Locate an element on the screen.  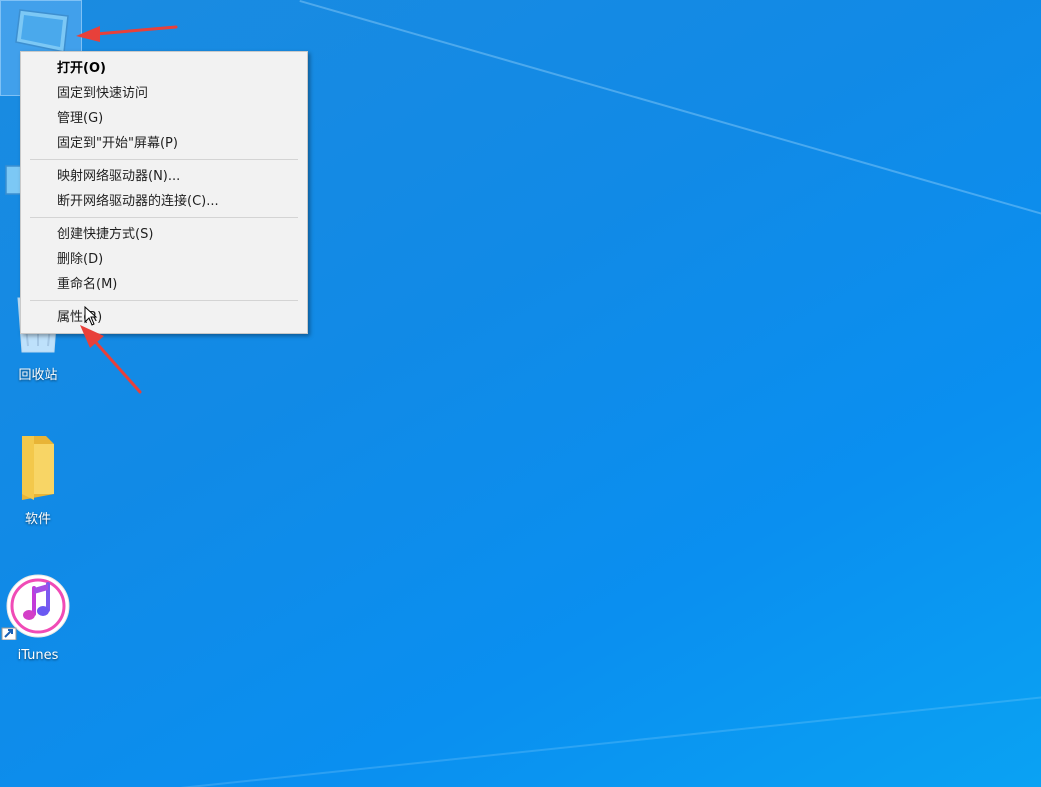
mouse-cursor-icon is located at coordinates (91, 316).